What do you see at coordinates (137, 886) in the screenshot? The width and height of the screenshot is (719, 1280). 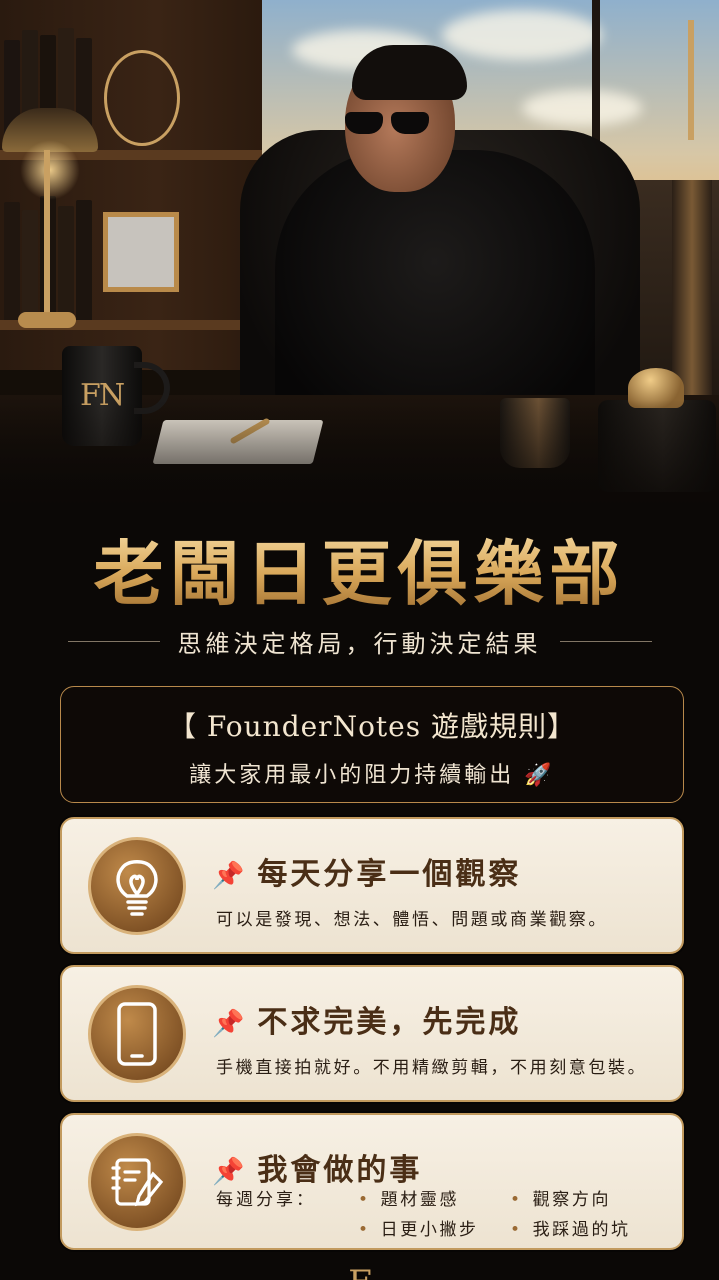 I see `lightbulb-icon` at bounding box center [137, 886].